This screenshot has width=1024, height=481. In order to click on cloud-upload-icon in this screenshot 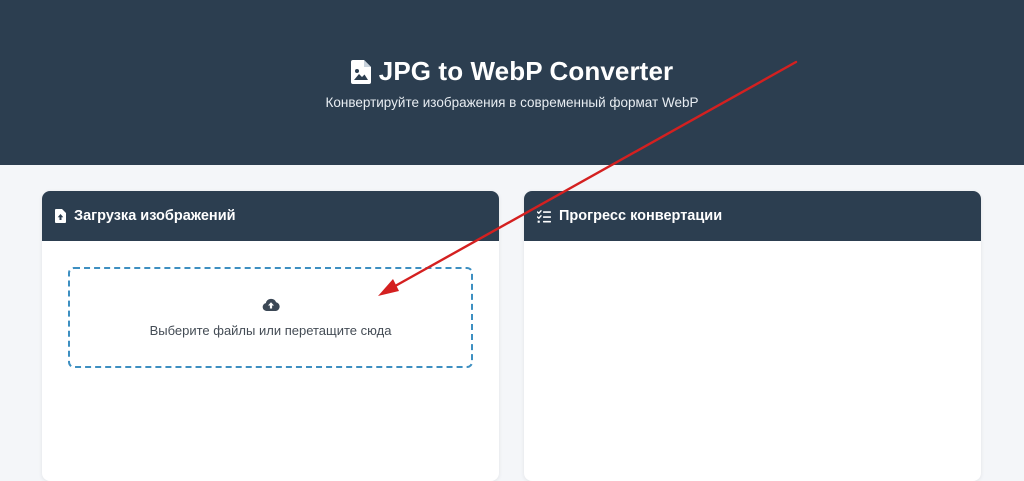, I will do `click(271, 304)`.